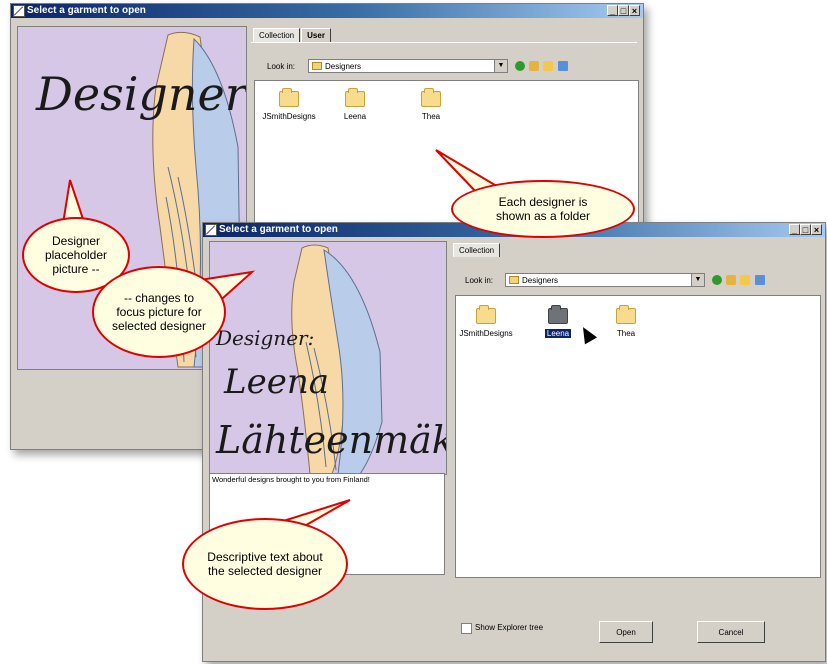  Describe the element at coordinates (276, 382) in the screenshot. I see `designer-firstname-heading: Leena` at that location.